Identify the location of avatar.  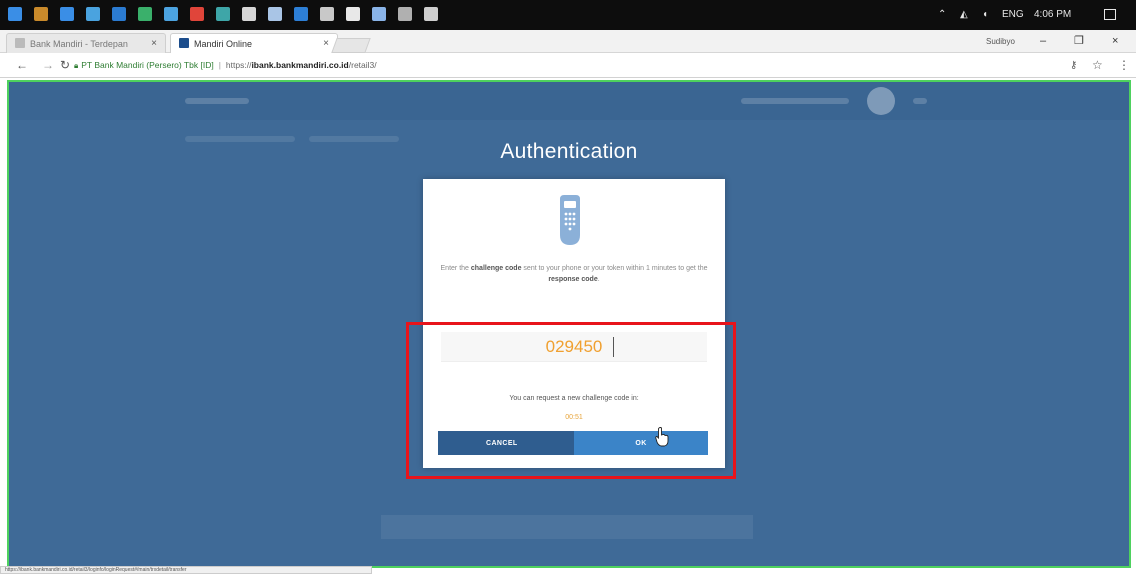
(881, 101).